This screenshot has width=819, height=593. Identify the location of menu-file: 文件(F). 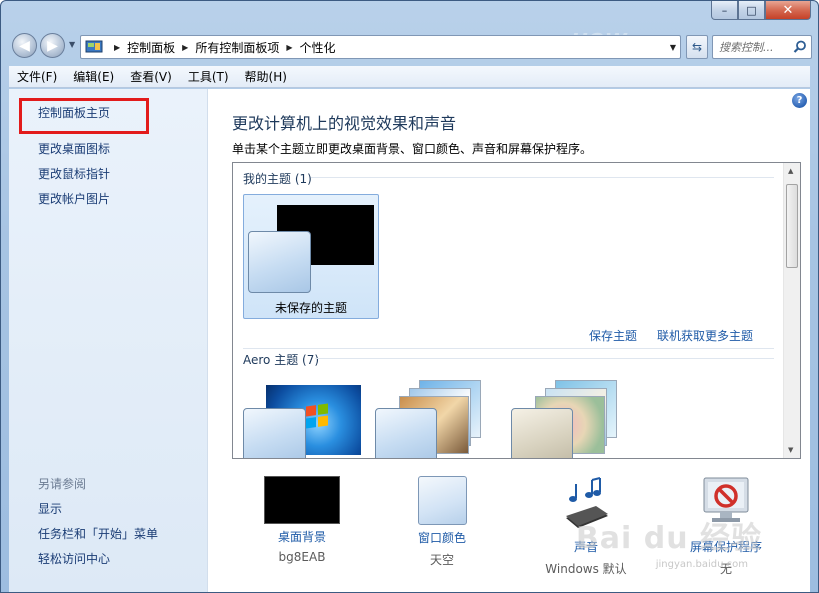
(37, 76).